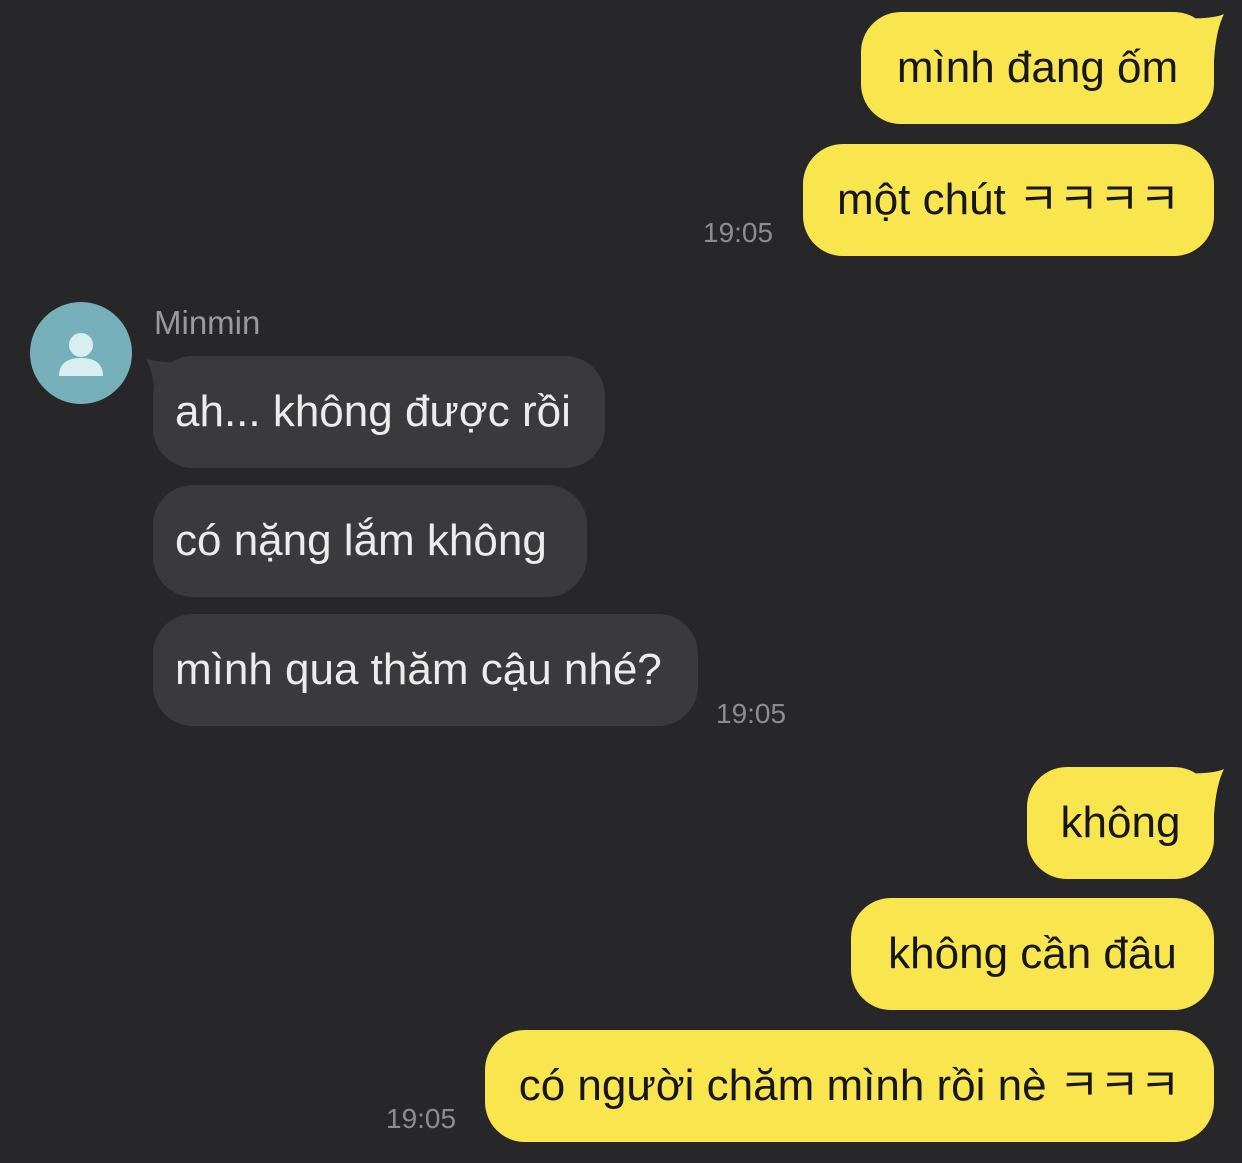 The image size is (1242, 1163). I want to click on sender-name: Minmin, so click(207, 322).